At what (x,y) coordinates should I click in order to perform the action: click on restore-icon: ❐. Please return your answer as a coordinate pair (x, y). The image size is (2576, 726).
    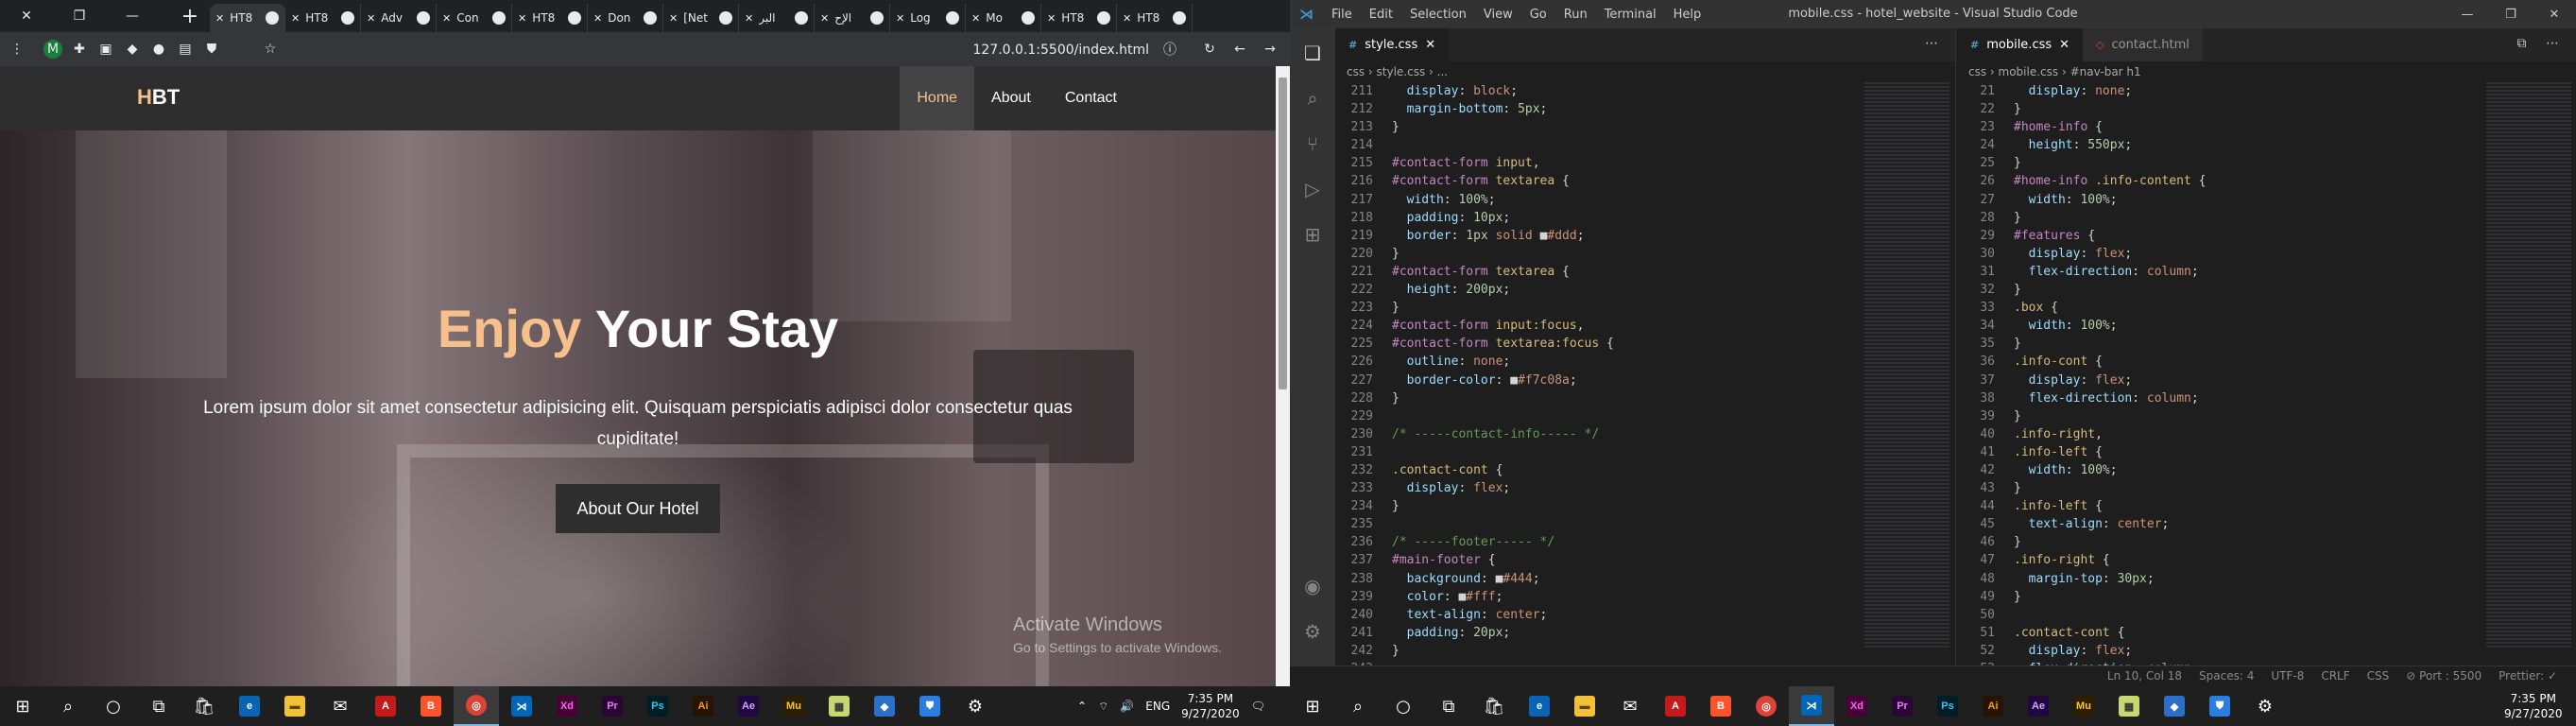
    Looking at the image, I should click on (2511, 14).